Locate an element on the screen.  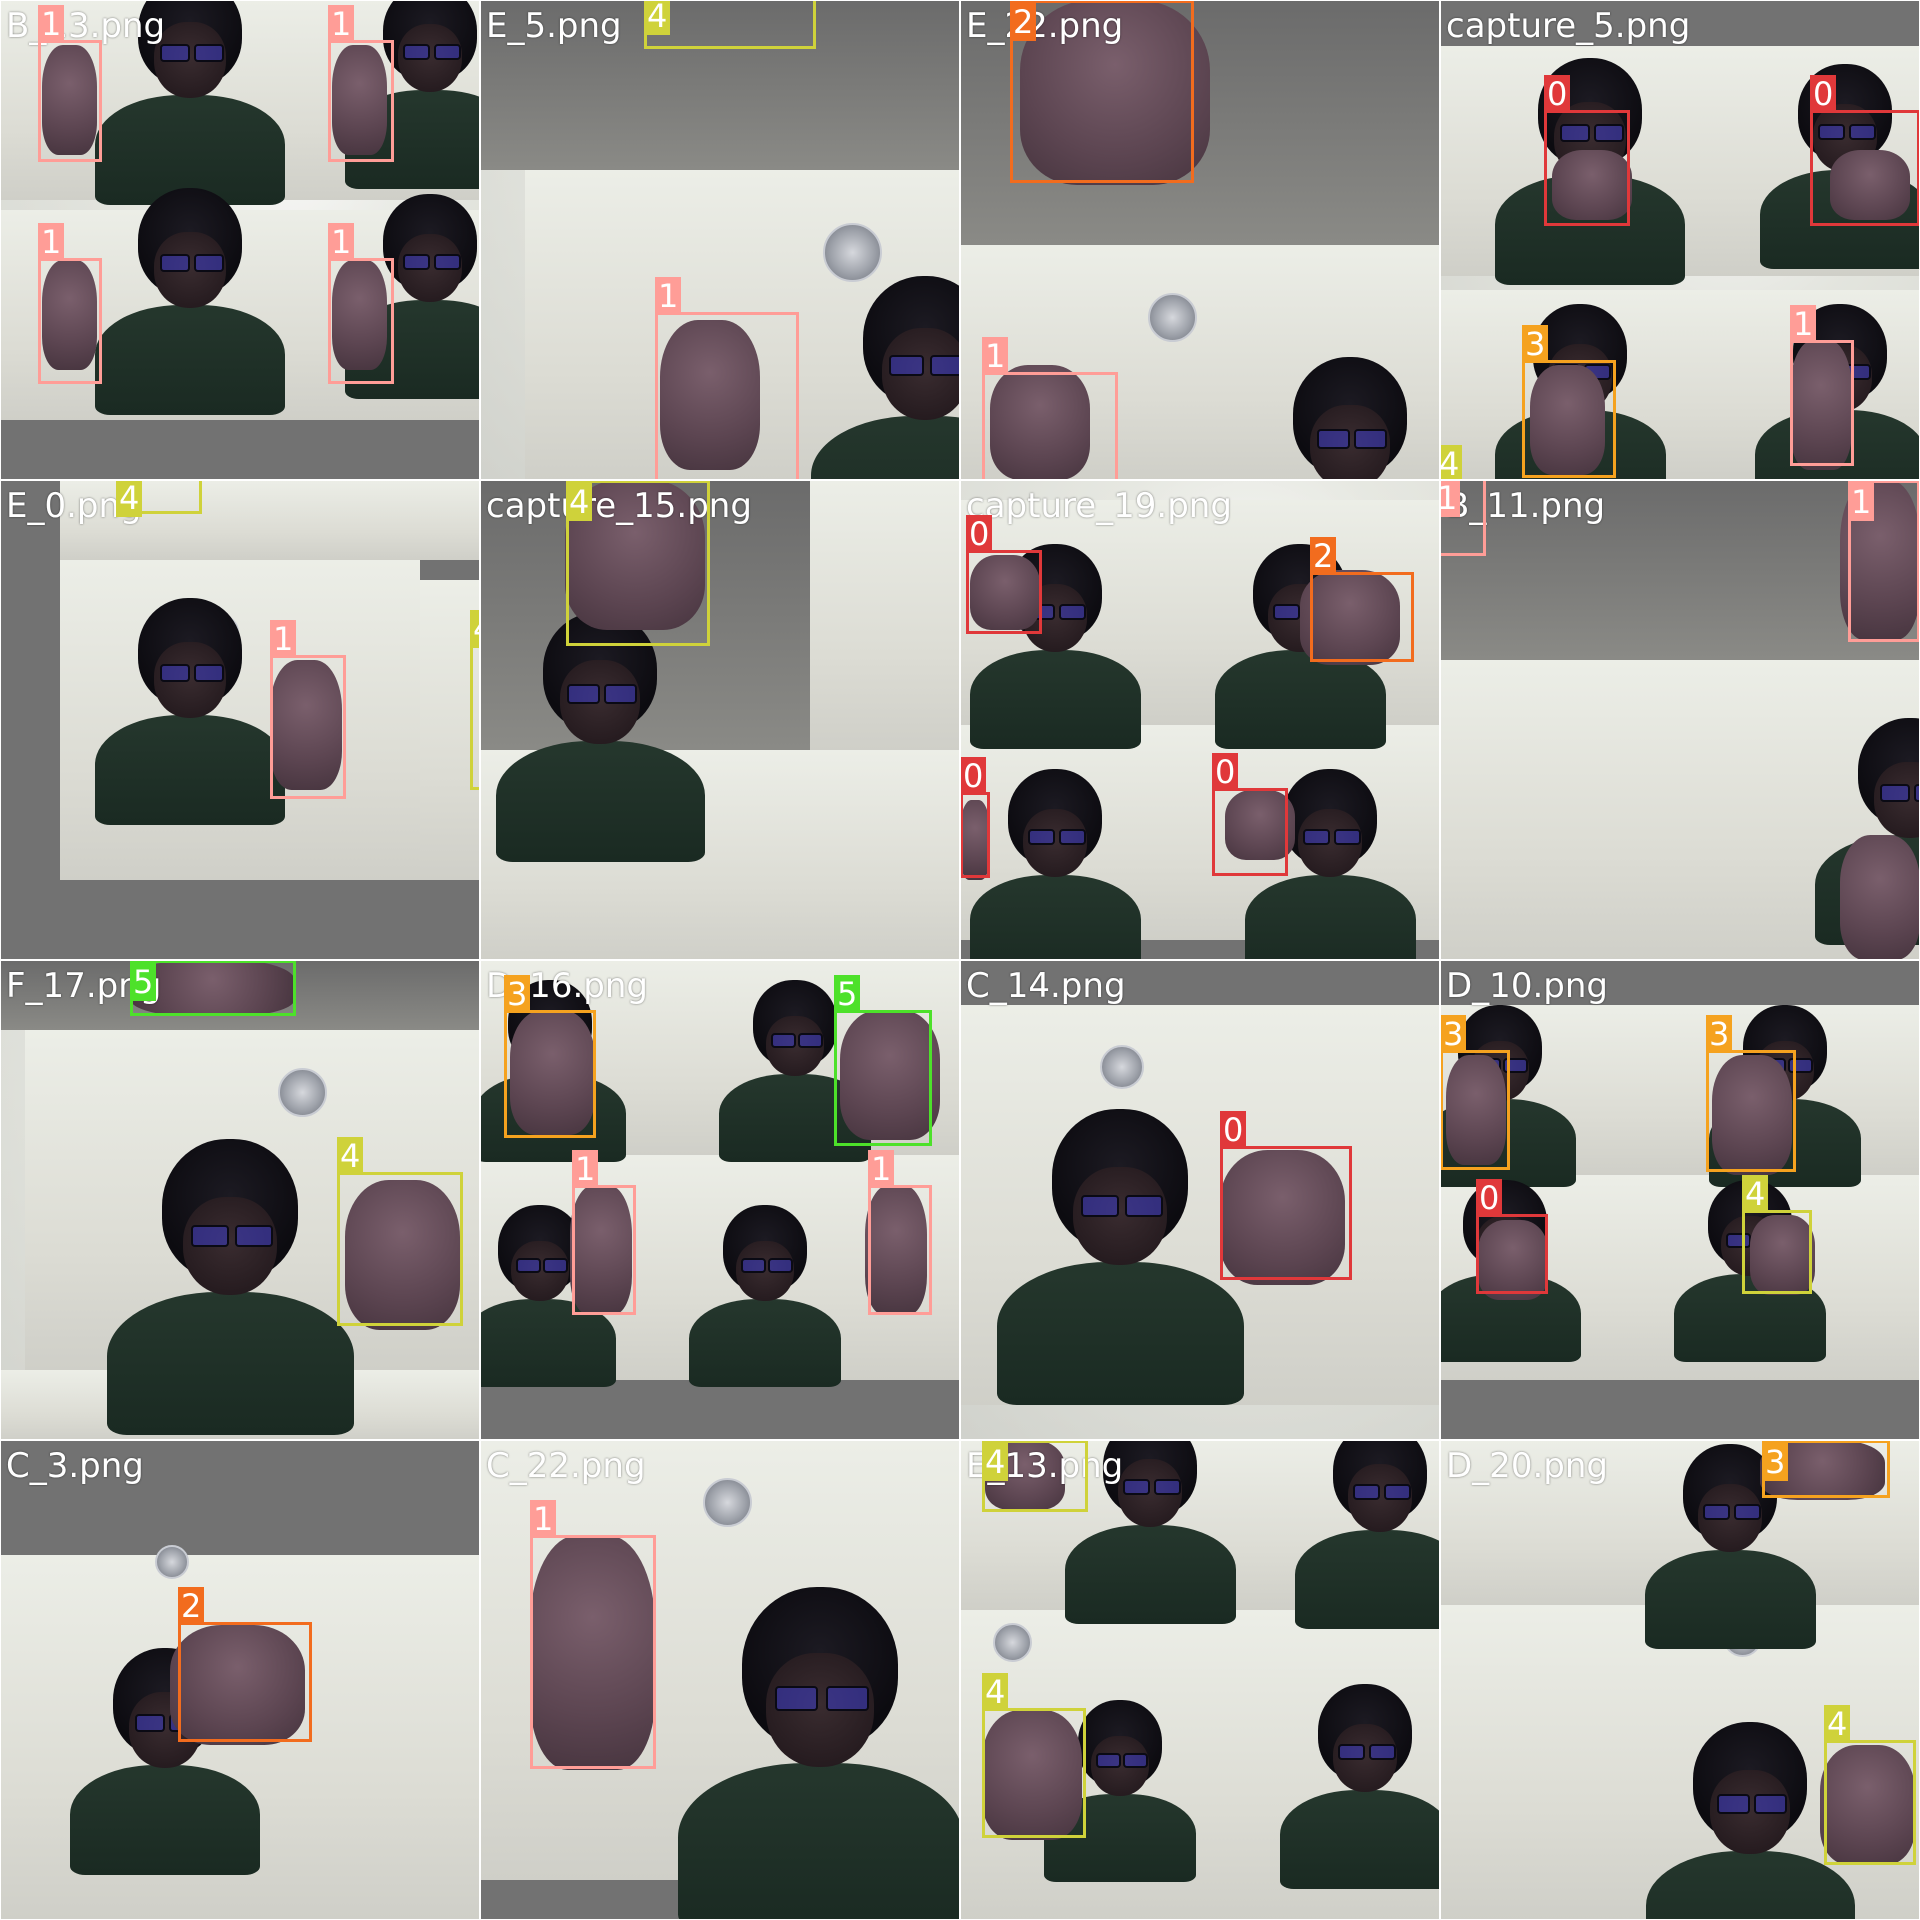
detection-class-label: 5 is located at coordinates (847, 994).